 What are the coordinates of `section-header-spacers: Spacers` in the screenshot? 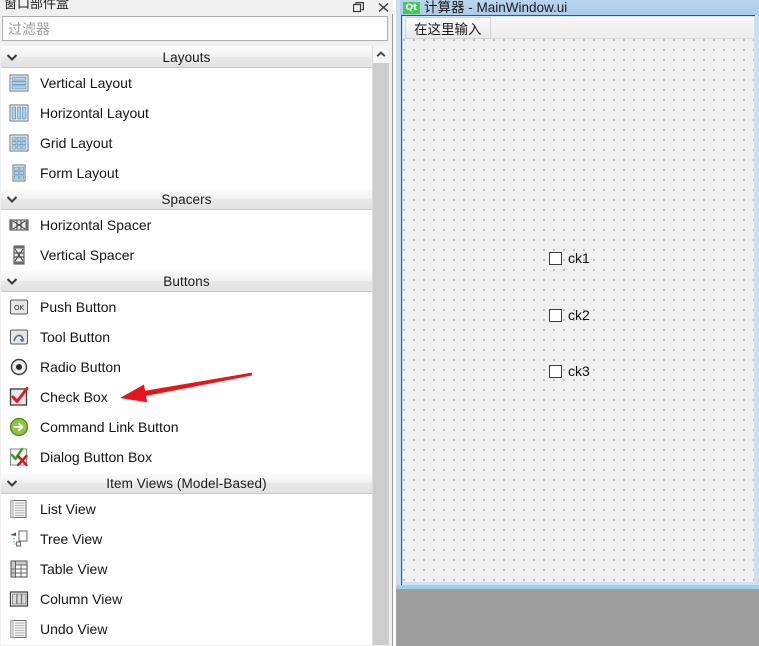 It's located at (186, 199).